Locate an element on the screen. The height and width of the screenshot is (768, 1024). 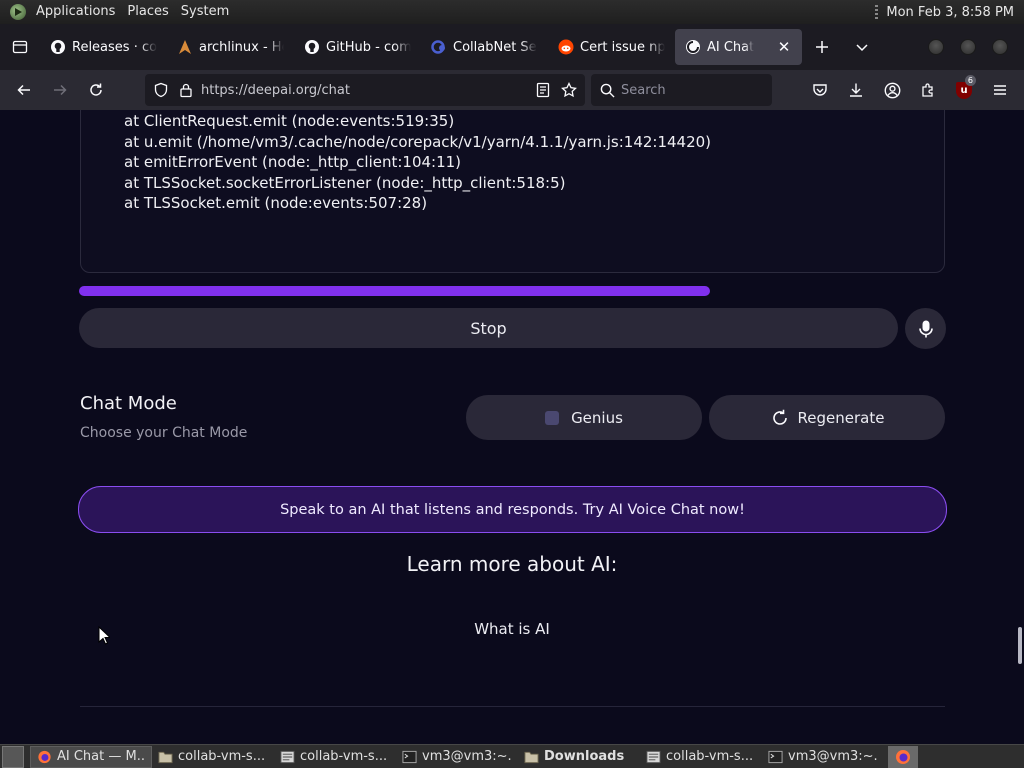
genius-mode-button: Genius is located at coordinates (584, 417).